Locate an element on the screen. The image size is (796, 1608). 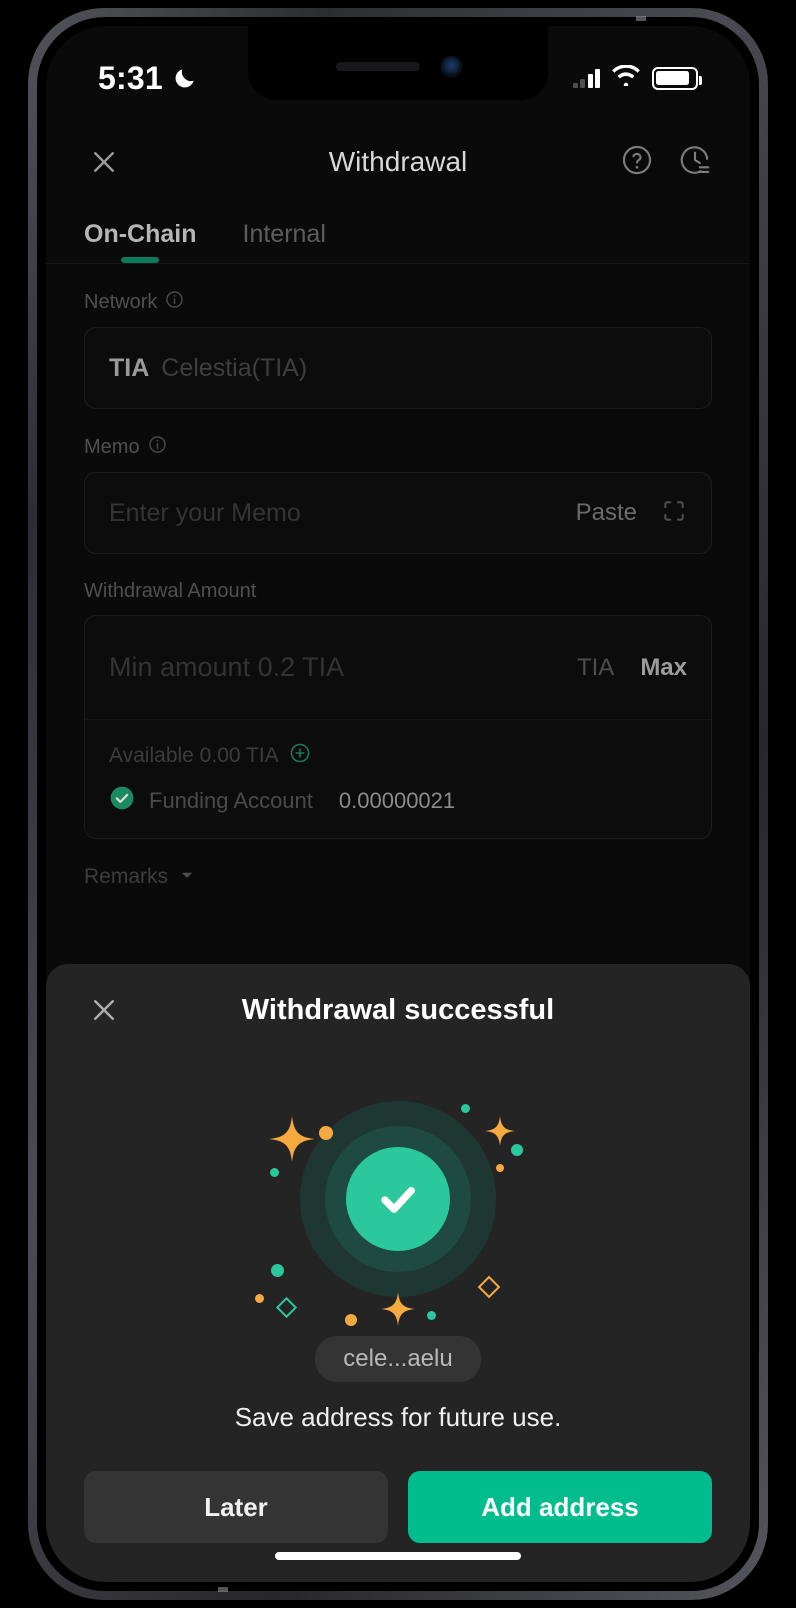
modal-title: Withdrawal successful is located at coordinates (398, 1009).